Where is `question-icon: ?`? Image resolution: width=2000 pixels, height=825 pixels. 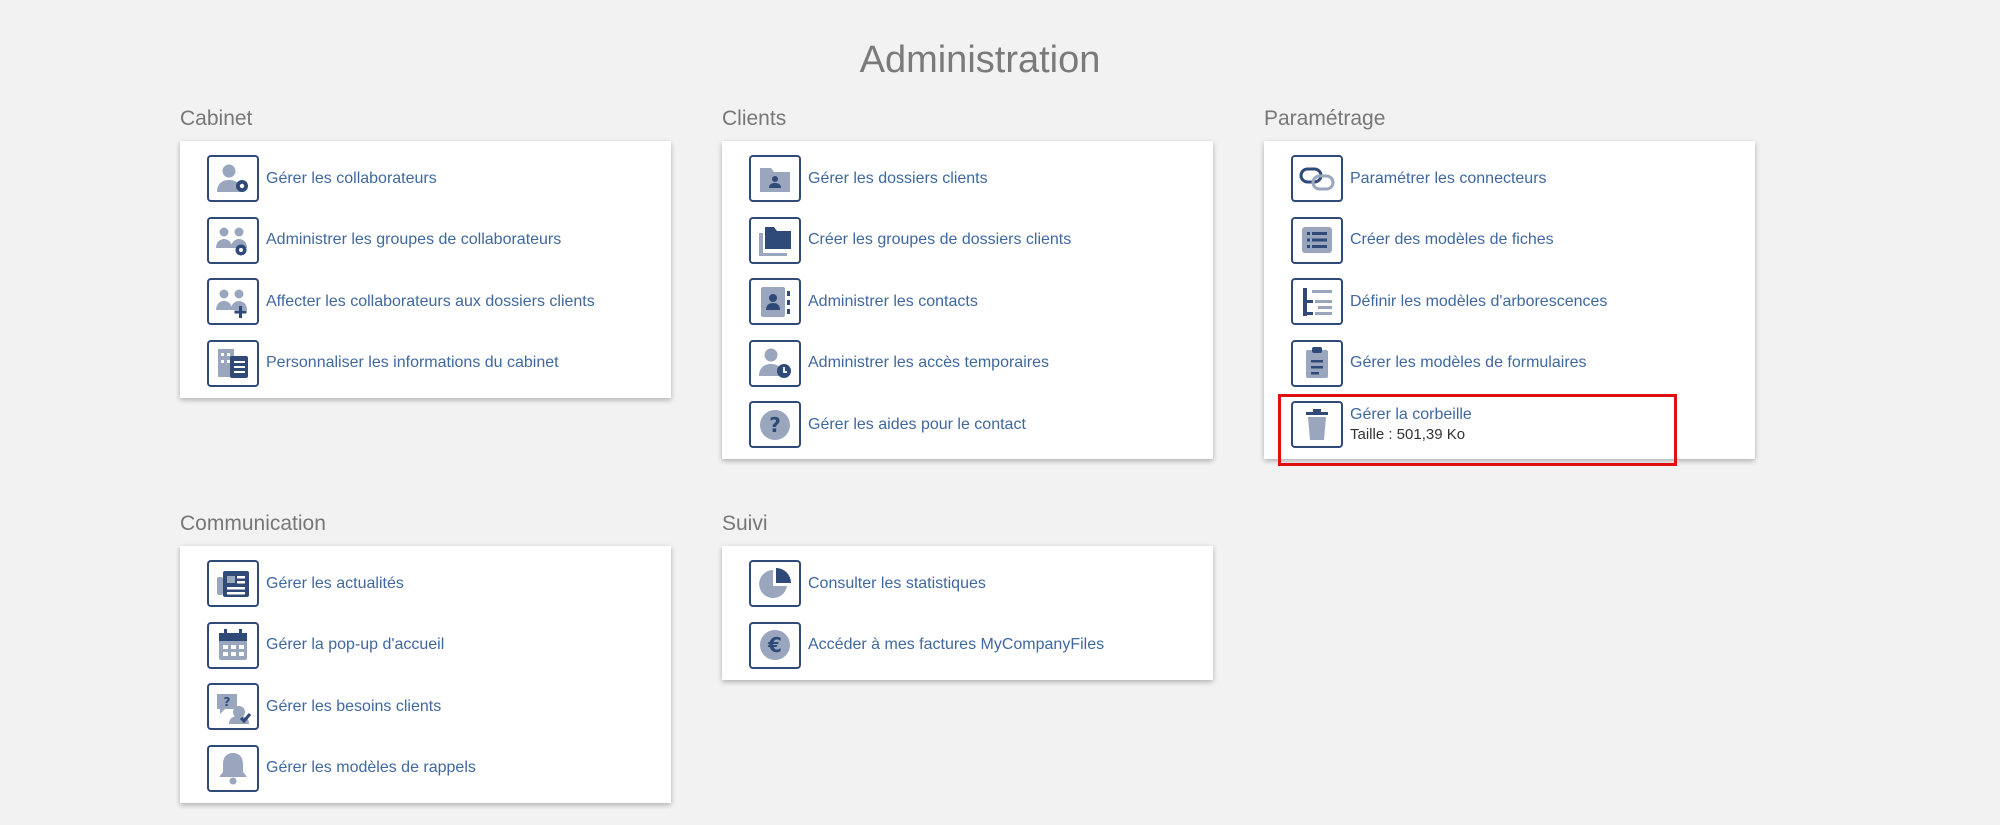 question-icon: ? is located at coordinates (775, 424).